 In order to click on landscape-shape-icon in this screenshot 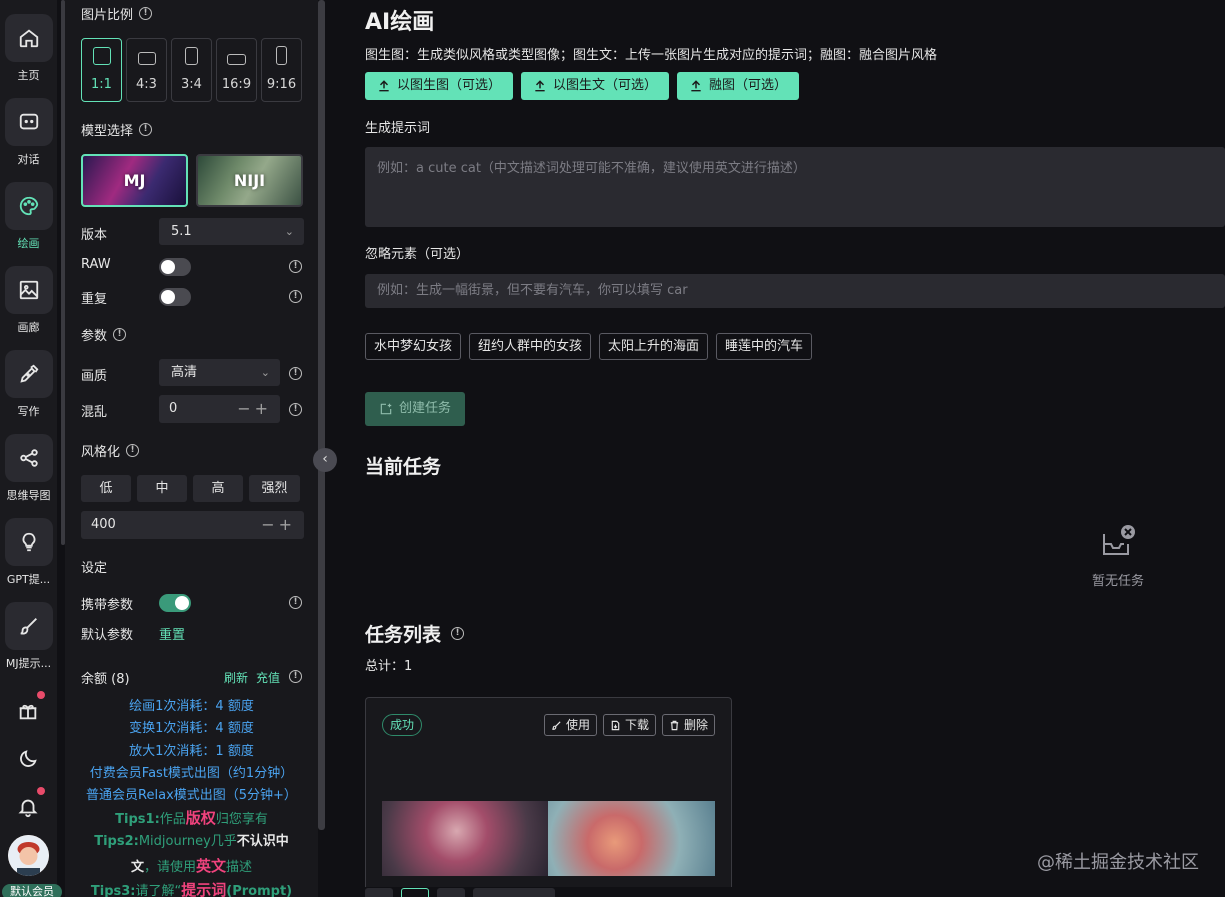, I will do `click(146, 58)`.